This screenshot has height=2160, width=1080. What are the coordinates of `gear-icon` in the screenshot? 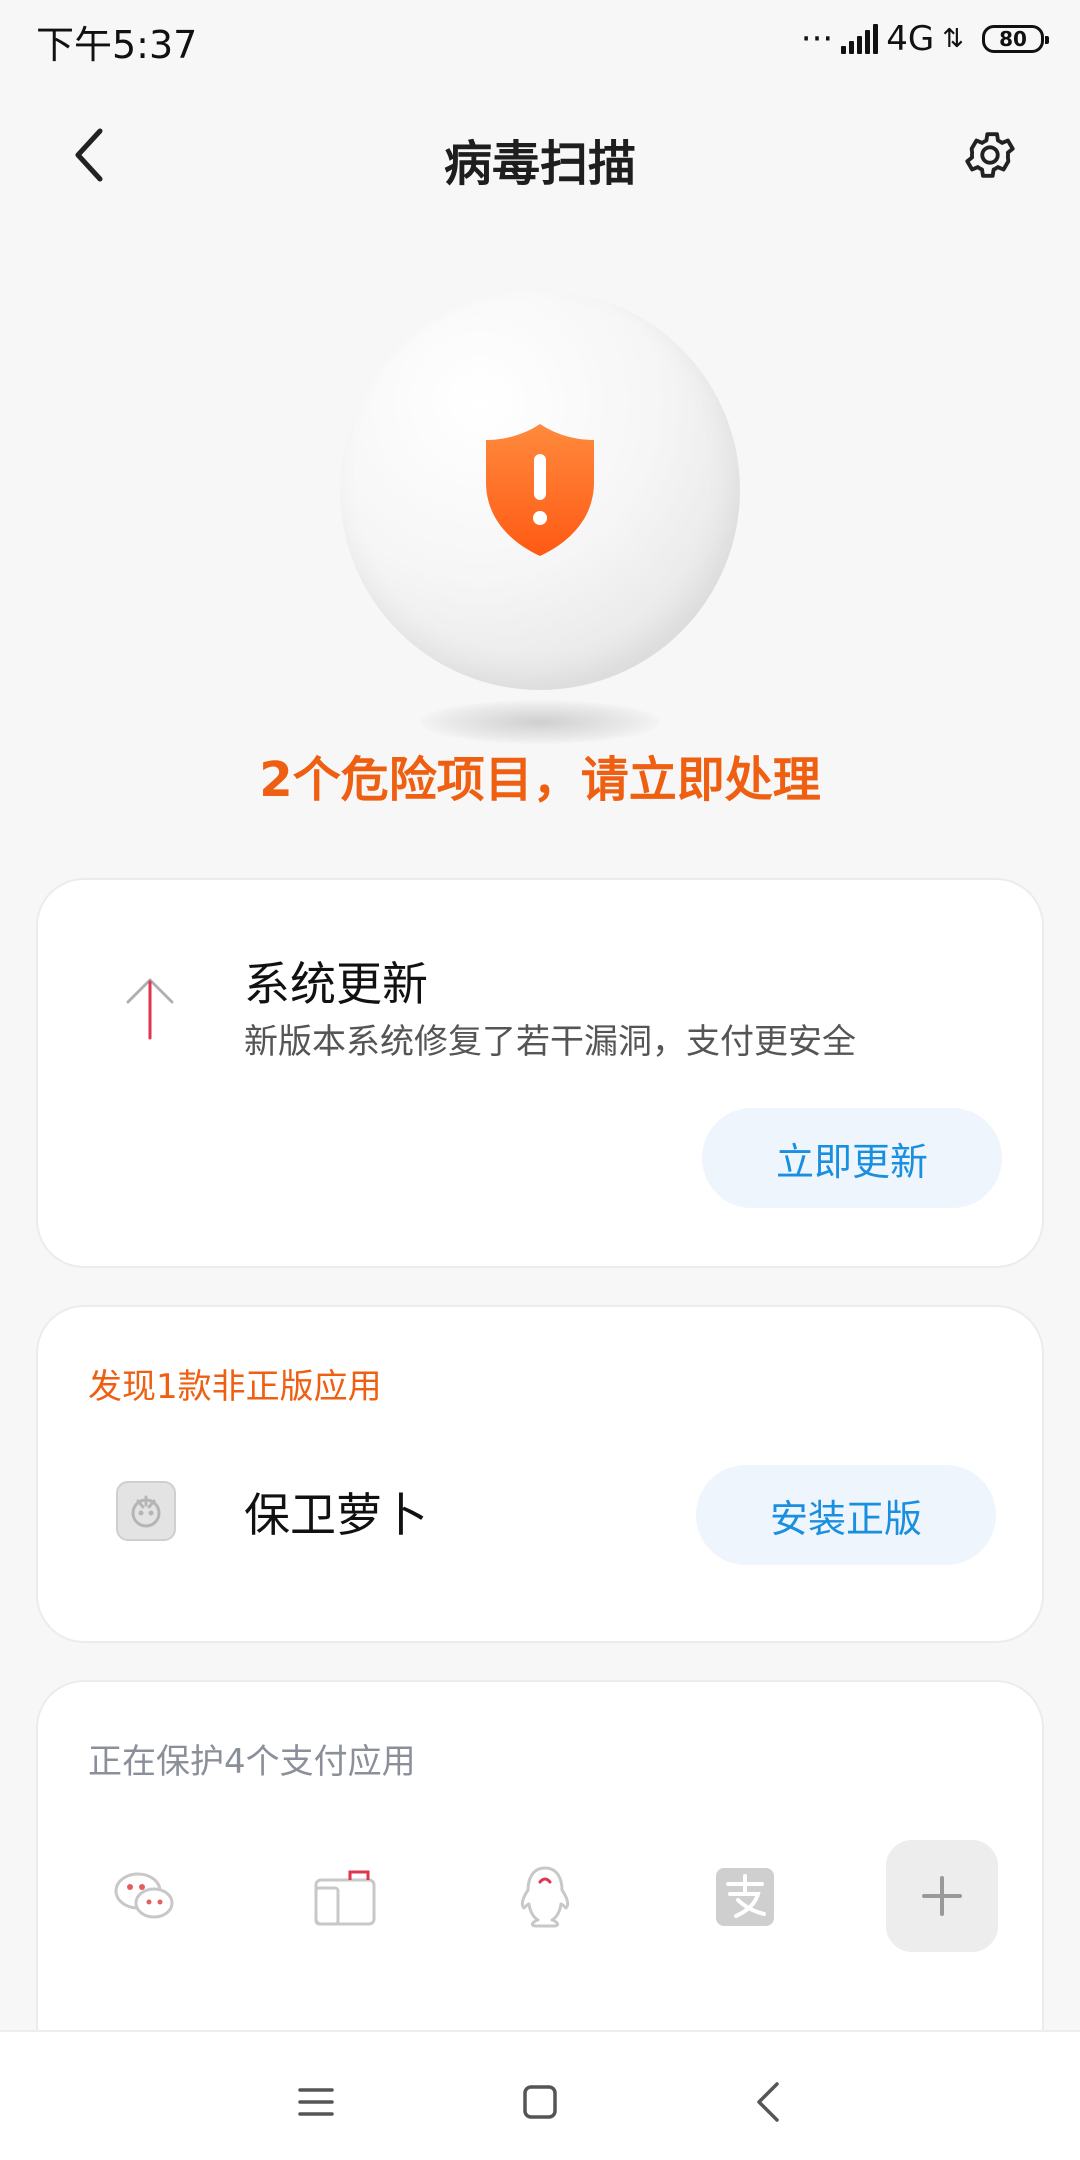 It's located at (990, 155).